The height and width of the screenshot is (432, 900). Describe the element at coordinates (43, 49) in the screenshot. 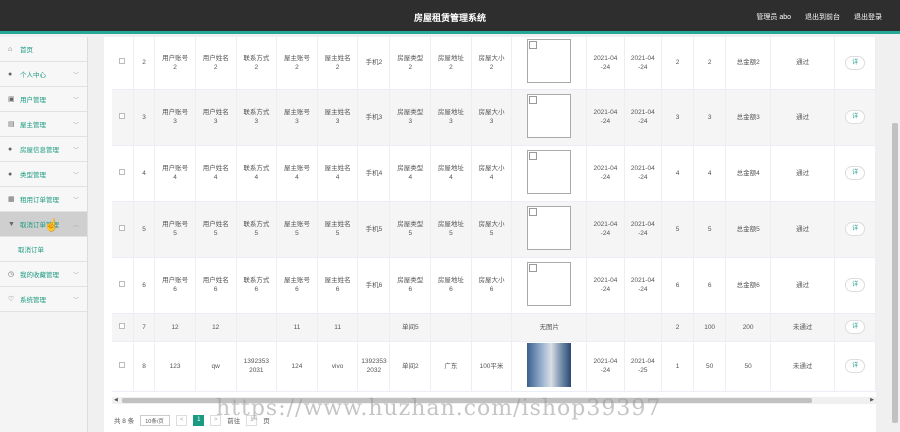

I see `sidebar-item-home: ⌂ 首页` at that location.